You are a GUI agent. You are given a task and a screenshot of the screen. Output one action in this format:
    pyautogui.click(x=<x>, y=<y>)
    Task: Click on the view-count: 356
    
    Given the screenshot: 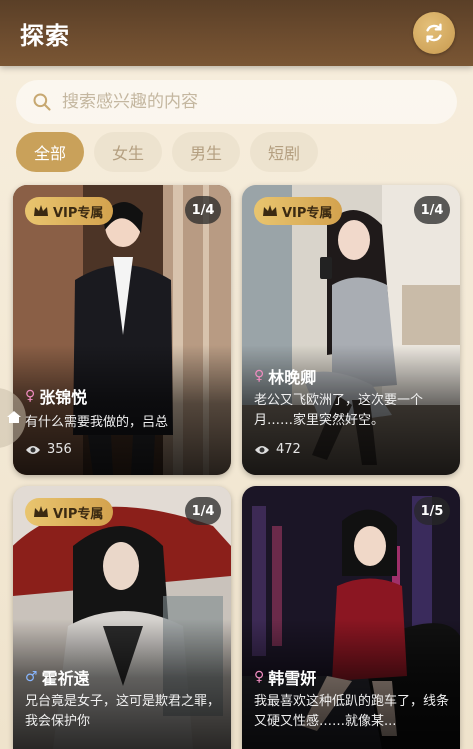 What is the action you would take?
    pyautogui.click(x=48, y=449)
    